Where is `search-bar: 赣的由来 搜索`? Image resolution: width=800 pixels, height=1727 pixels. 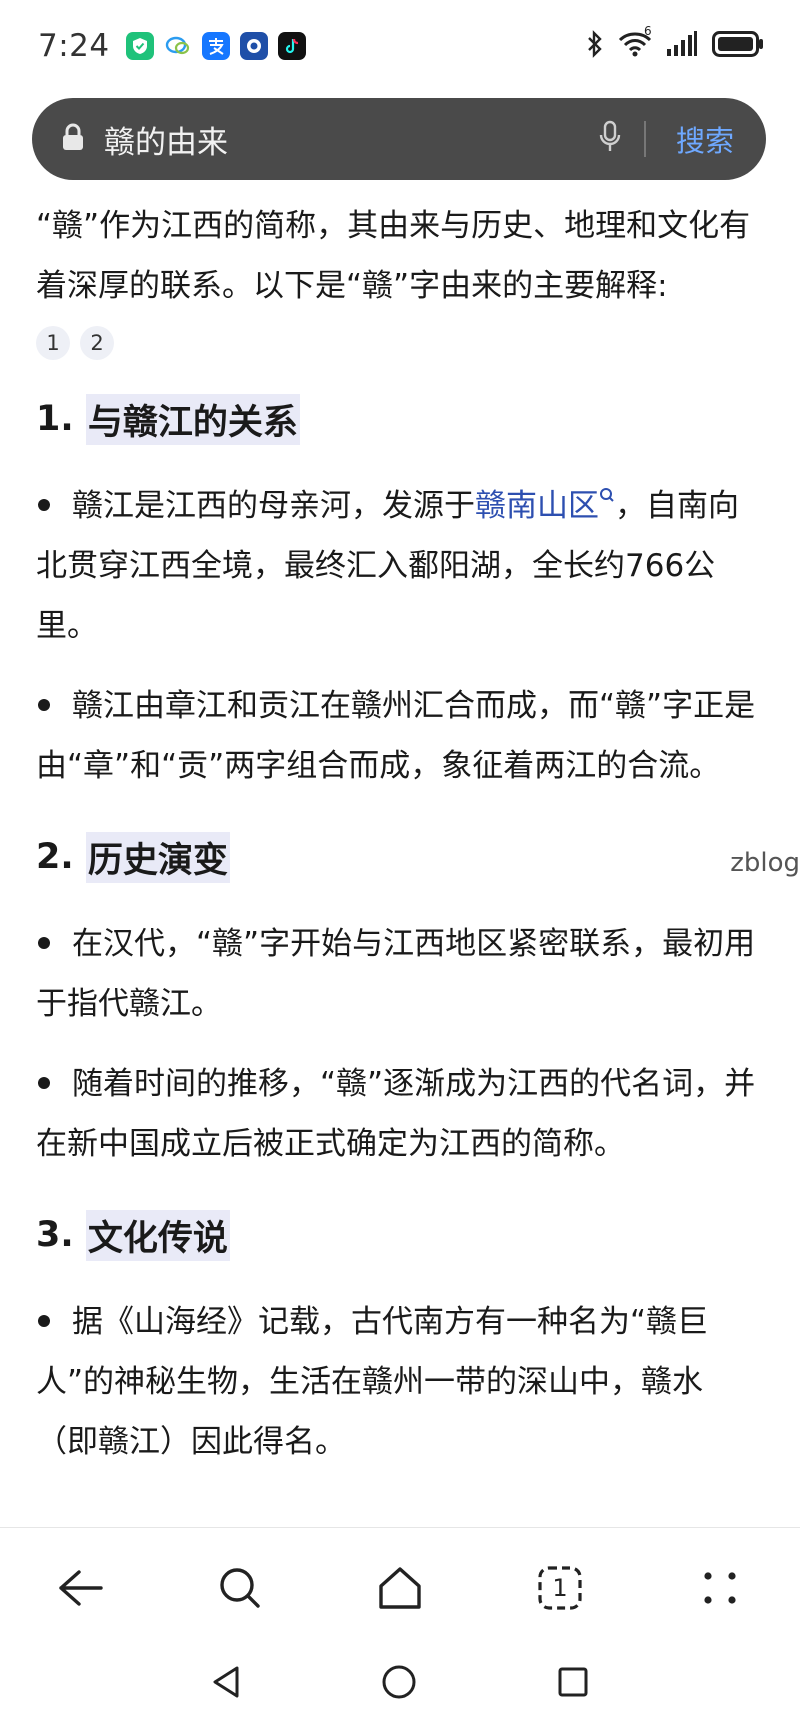 search-bar: 赣的由来 搜索 is located at coordinates (399, 139).